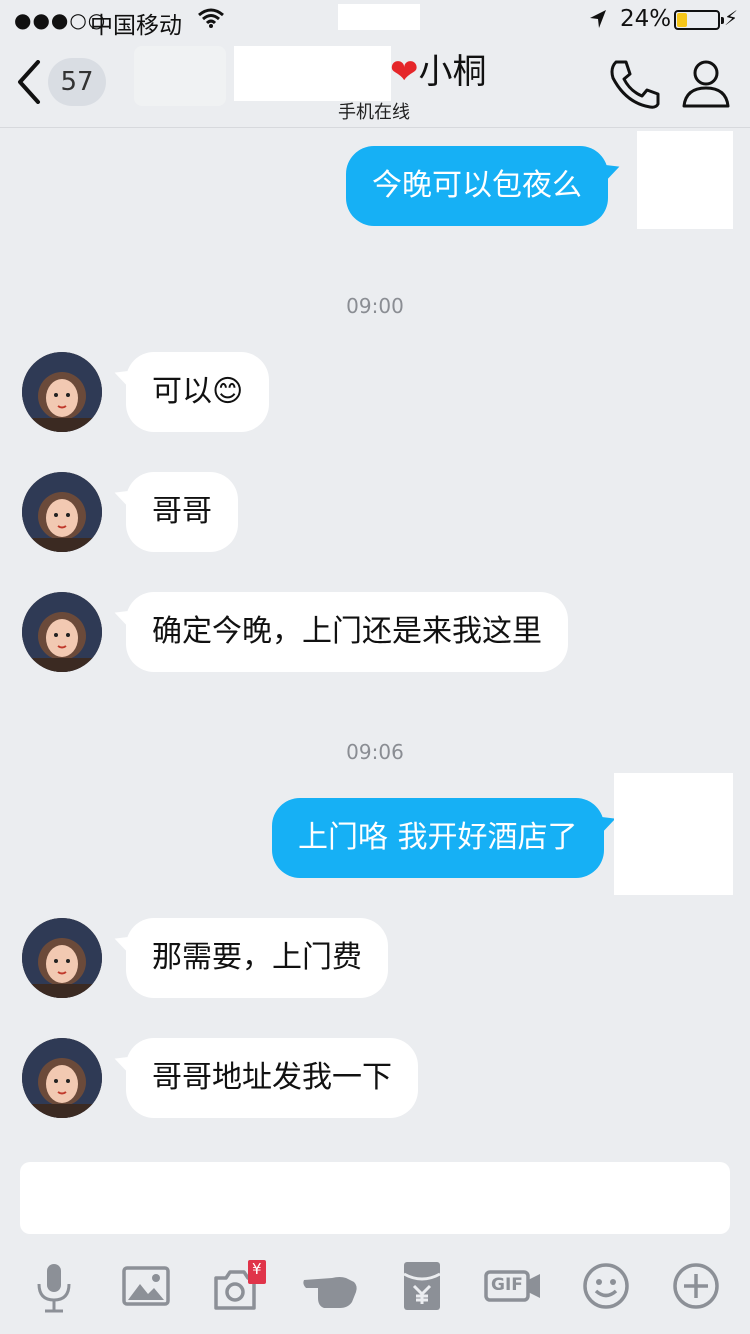  I want to click on contact-name: ❤小桐, so click(438, 72).